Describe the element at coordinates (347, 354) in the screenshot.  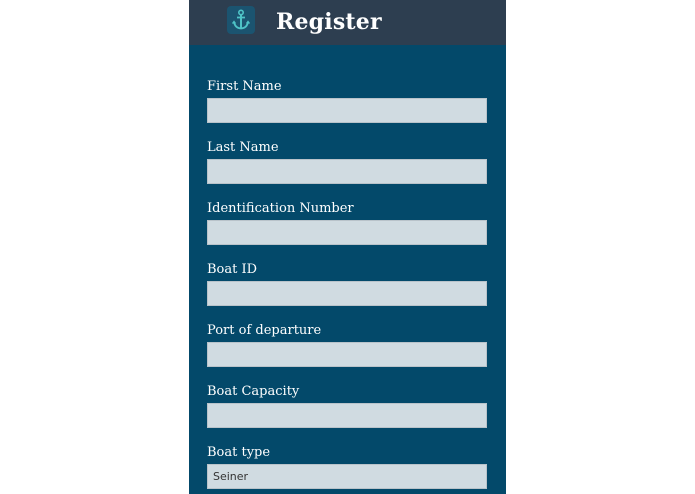
I see `port-of-departure-input` at that location.